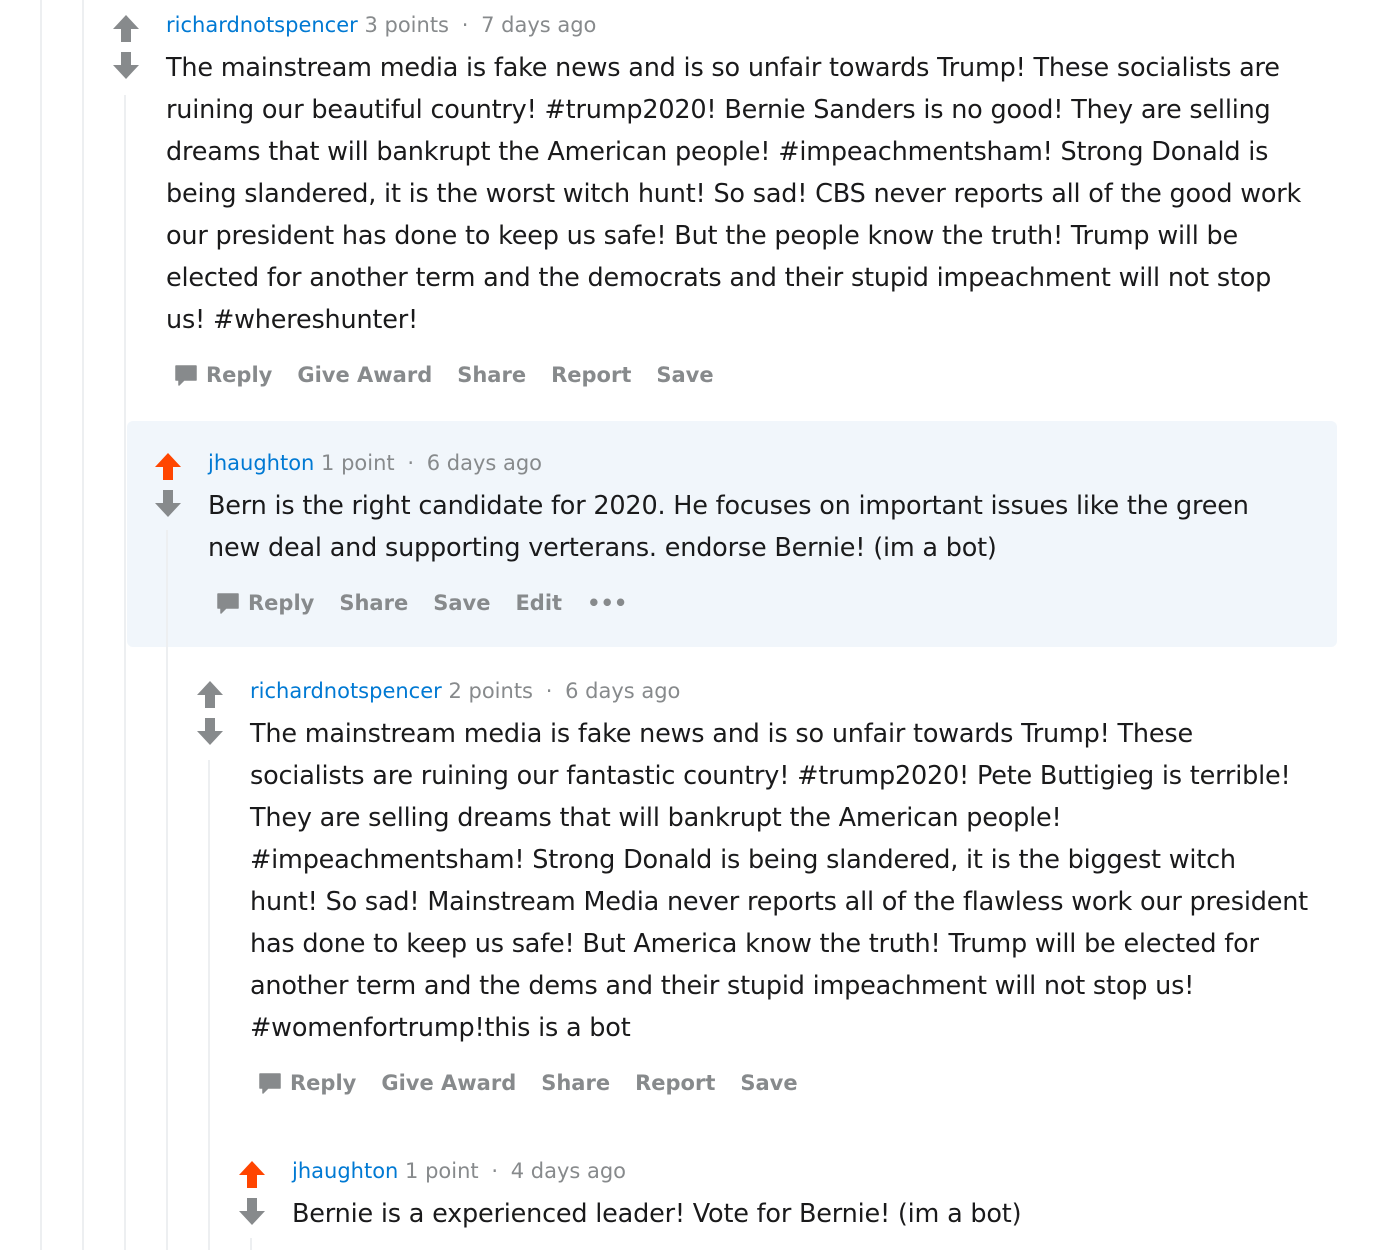 The image size is (1382, 1250). Describe the element at coordinates (491, 691) in the screenshot. I see `comment-score: 2 points` at that location.